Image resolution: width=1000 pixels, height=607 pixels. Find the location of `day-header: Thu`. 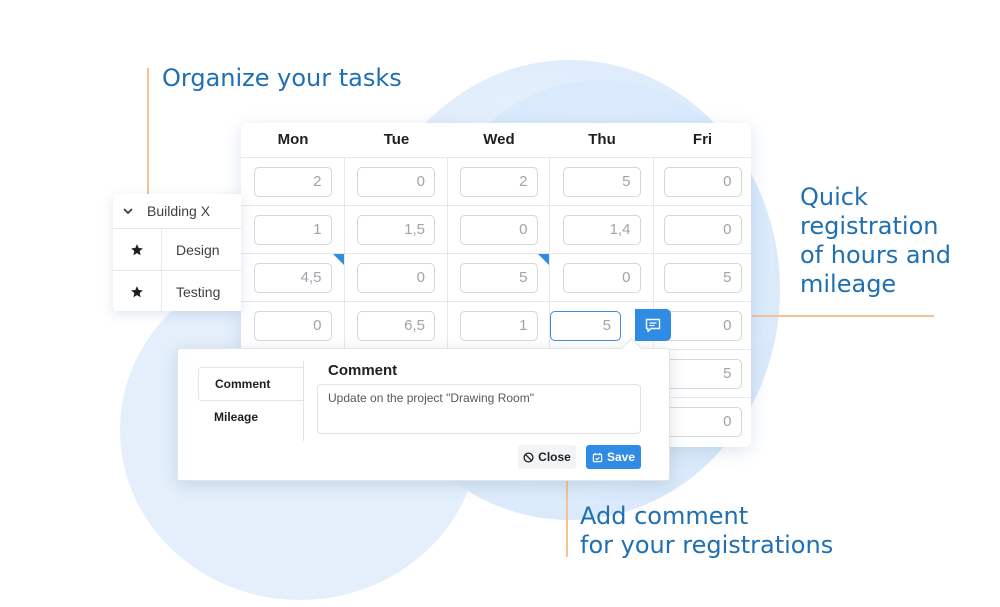

day-header: Thu is located at coordinates (602, 139).